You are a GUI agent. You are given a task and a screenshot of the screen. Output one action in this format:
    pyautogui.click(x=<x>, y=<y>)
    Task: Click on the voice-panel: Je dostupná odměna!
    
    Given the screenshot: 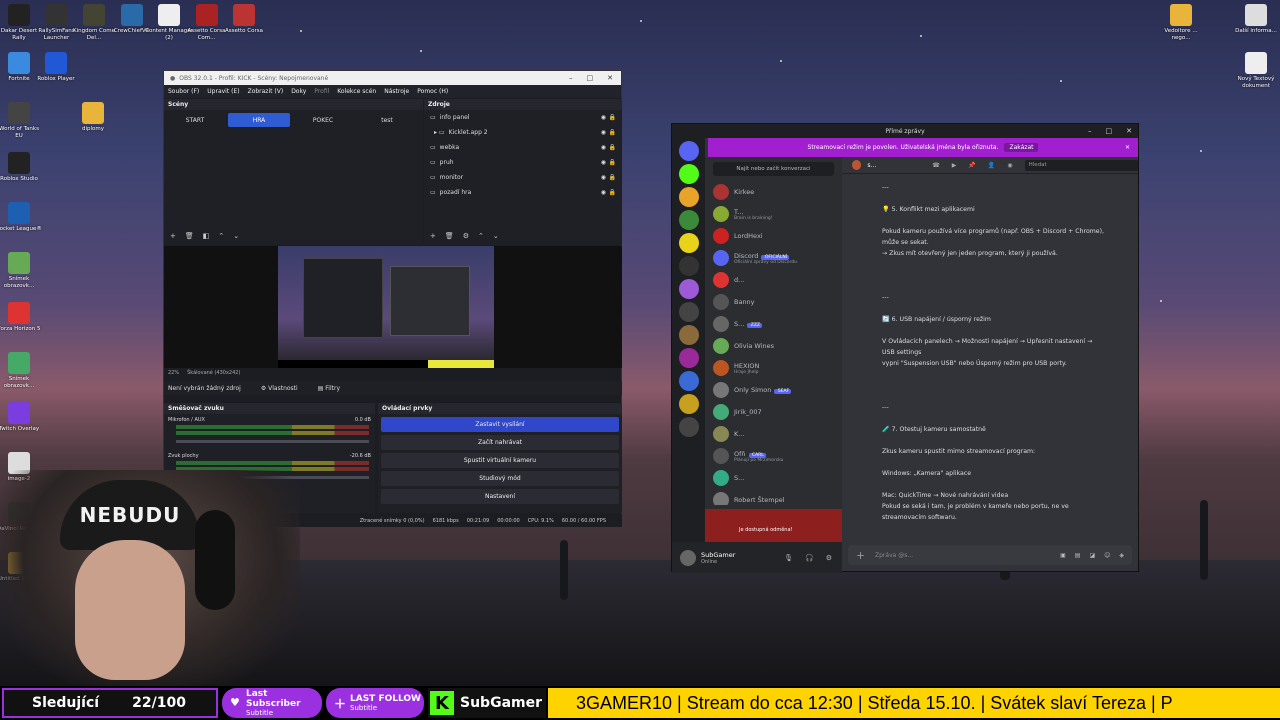 What is the action you would take?
    pyautogui.click(x=773, y=525)
    